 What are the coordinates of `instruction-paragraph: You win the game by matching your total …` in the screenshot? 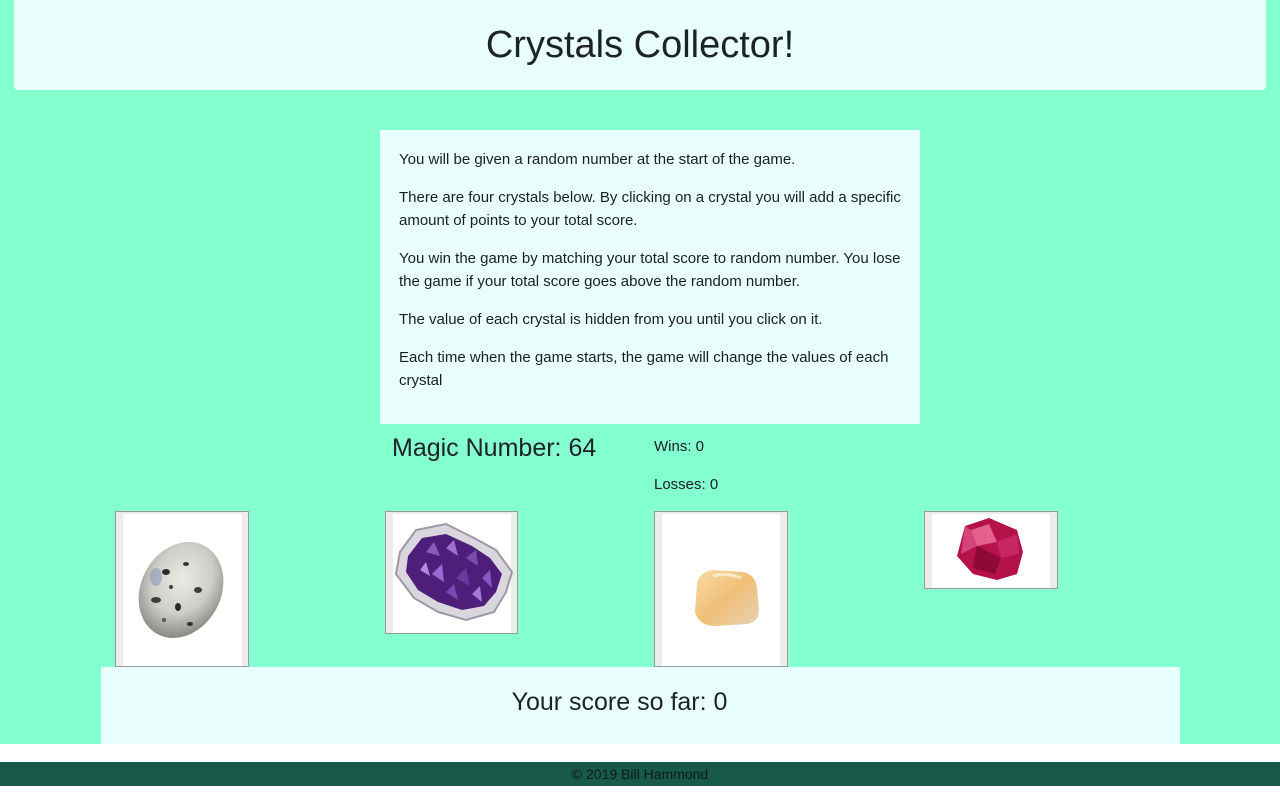 It's located at (650, 270).